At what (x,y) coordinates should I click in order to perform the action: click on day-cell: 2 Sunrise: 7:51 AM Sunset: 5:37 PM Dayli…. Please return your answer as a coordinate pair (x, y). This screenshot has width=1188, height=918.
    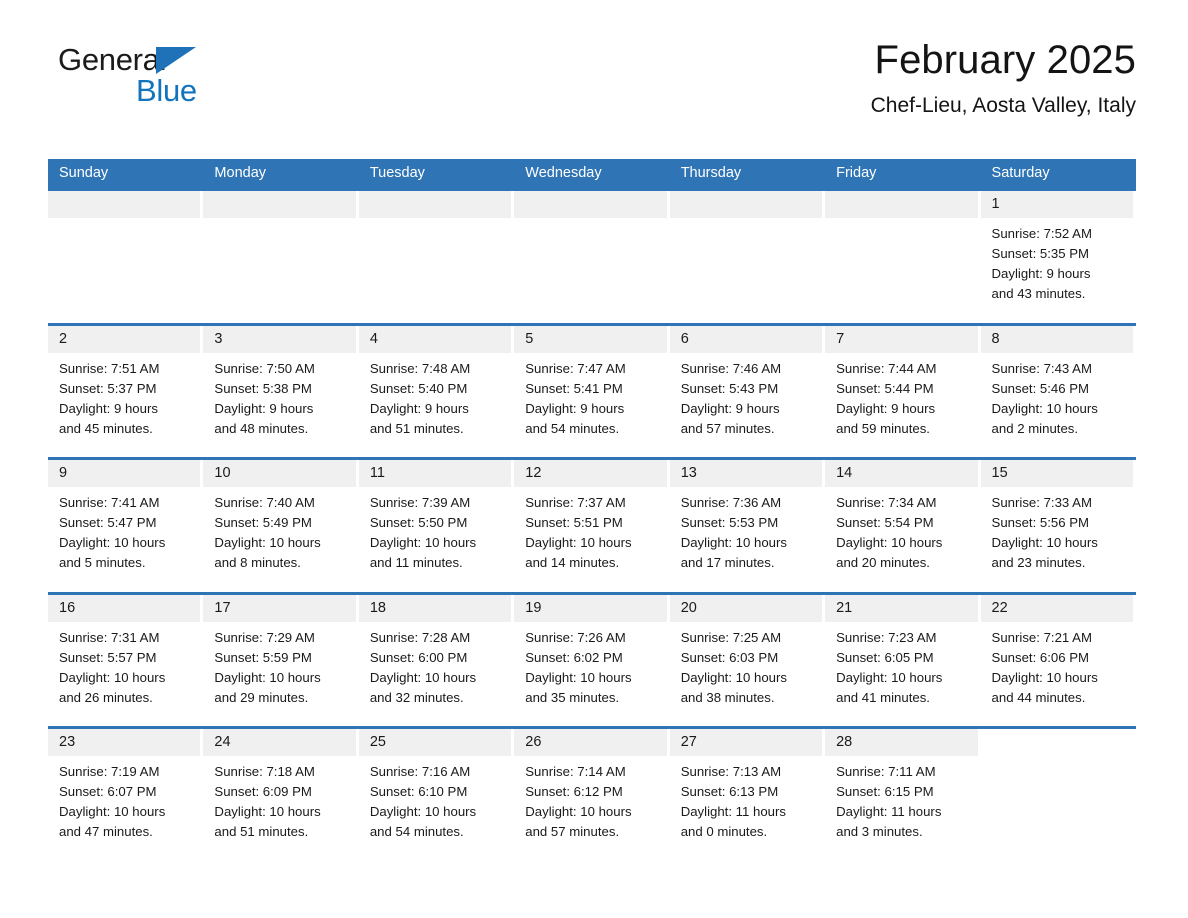
    Looking at the image, I should click on (125, 391).